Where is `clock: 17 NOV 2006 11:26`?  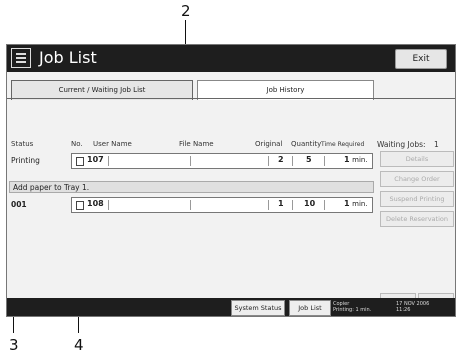 clock: 17 NOV 2006 11:26 is located at coordinates (412, 307).